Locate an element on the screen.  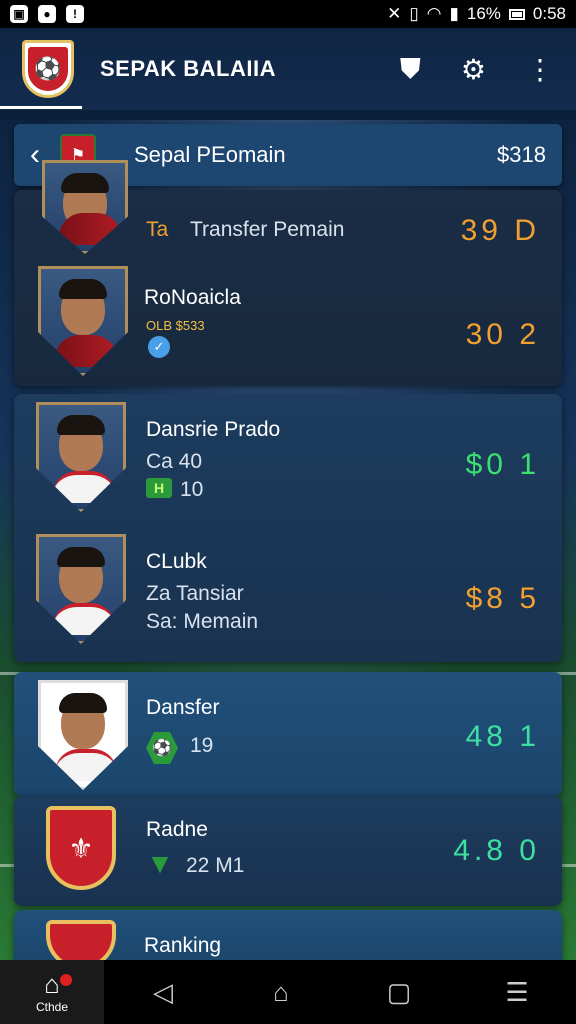
more-icon: ⋮ is located at coordinates (540, 69).